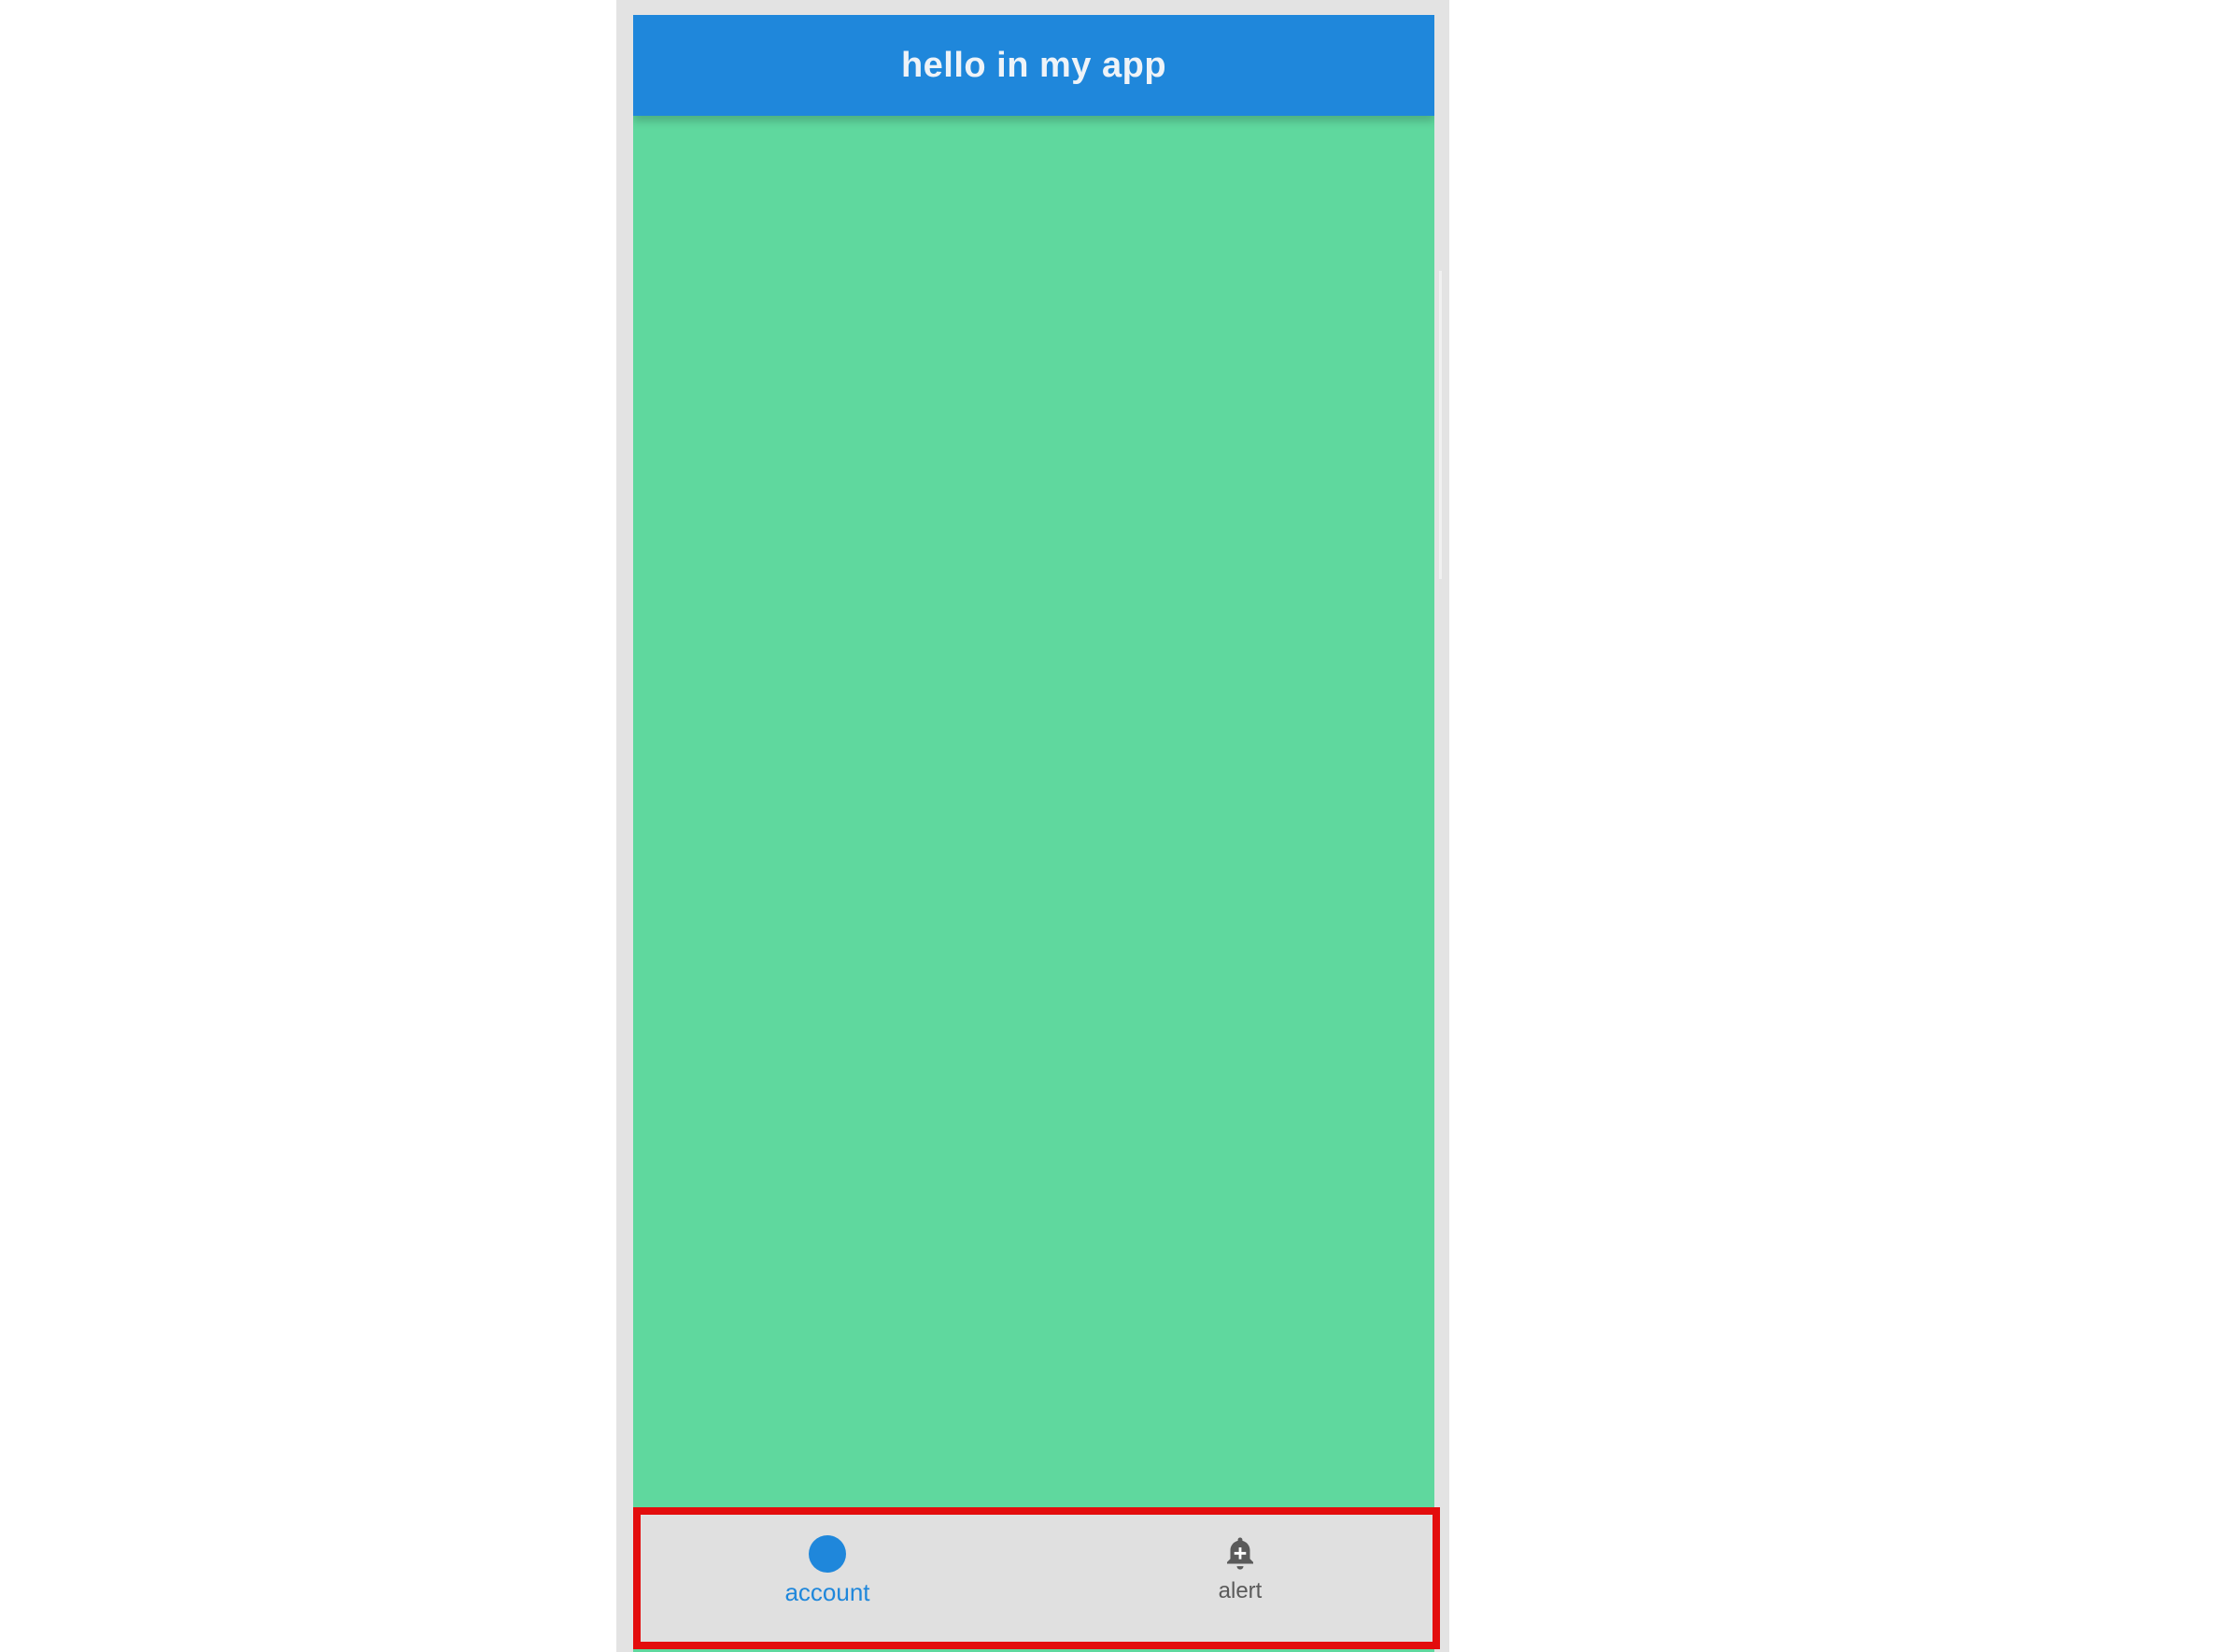 This screenshot has width=2216, height=1652. I want to click on app-title: hello in my app, so click(1033, 65).